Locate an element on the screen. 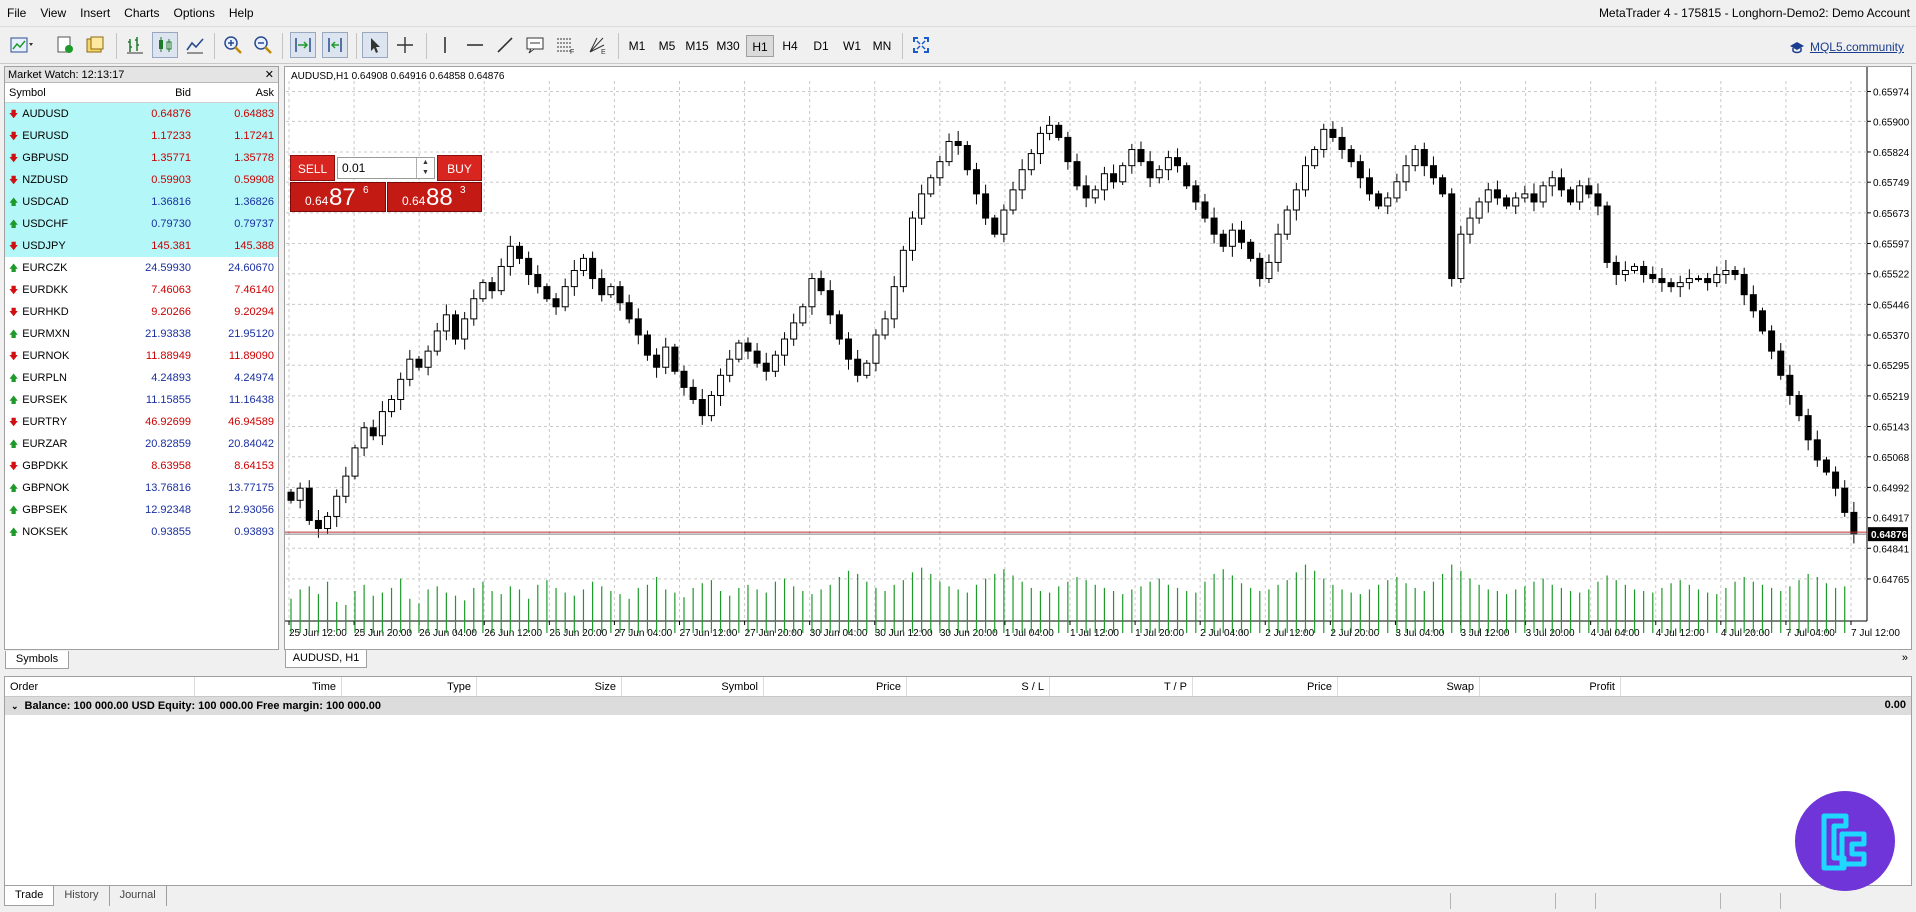 The width and height of the screenshot is (1916, 912). mql5-link-text: MQL5.community is located at coordinates (1857, 47).